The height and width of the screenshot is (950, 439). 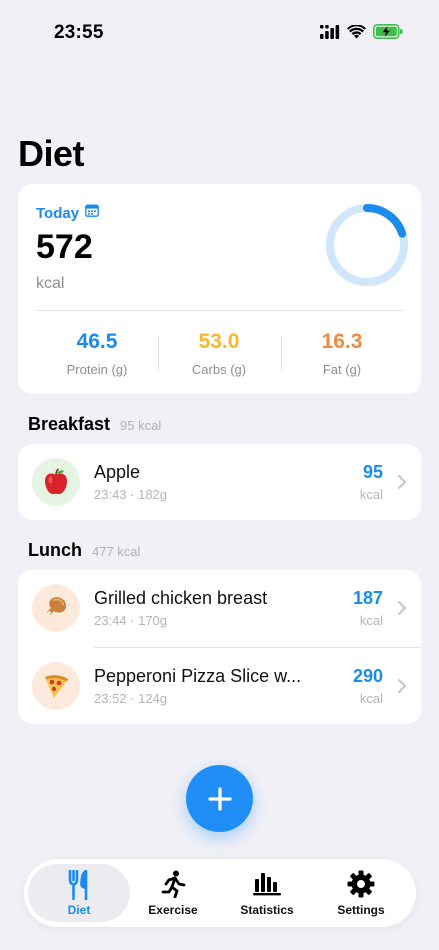 I want to click on food-kcal: 95, so click(x=372, y=472).